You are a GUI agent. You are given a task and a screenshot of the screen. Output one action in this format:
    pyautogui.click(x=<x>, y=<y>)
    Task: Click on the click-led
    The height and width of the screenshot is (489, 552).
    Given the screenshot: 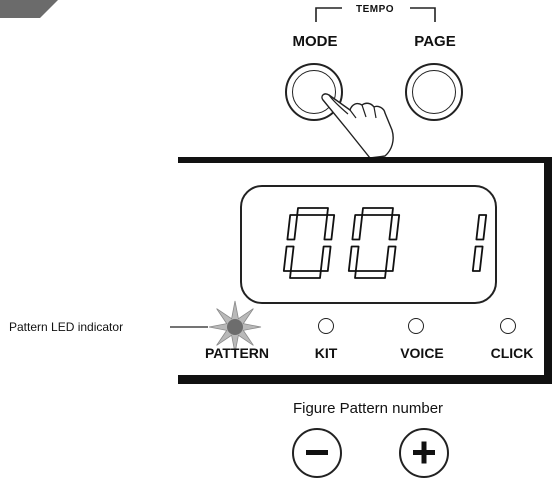 What is the action you would take?
    pyautogui.click(x=508, y=326)
    